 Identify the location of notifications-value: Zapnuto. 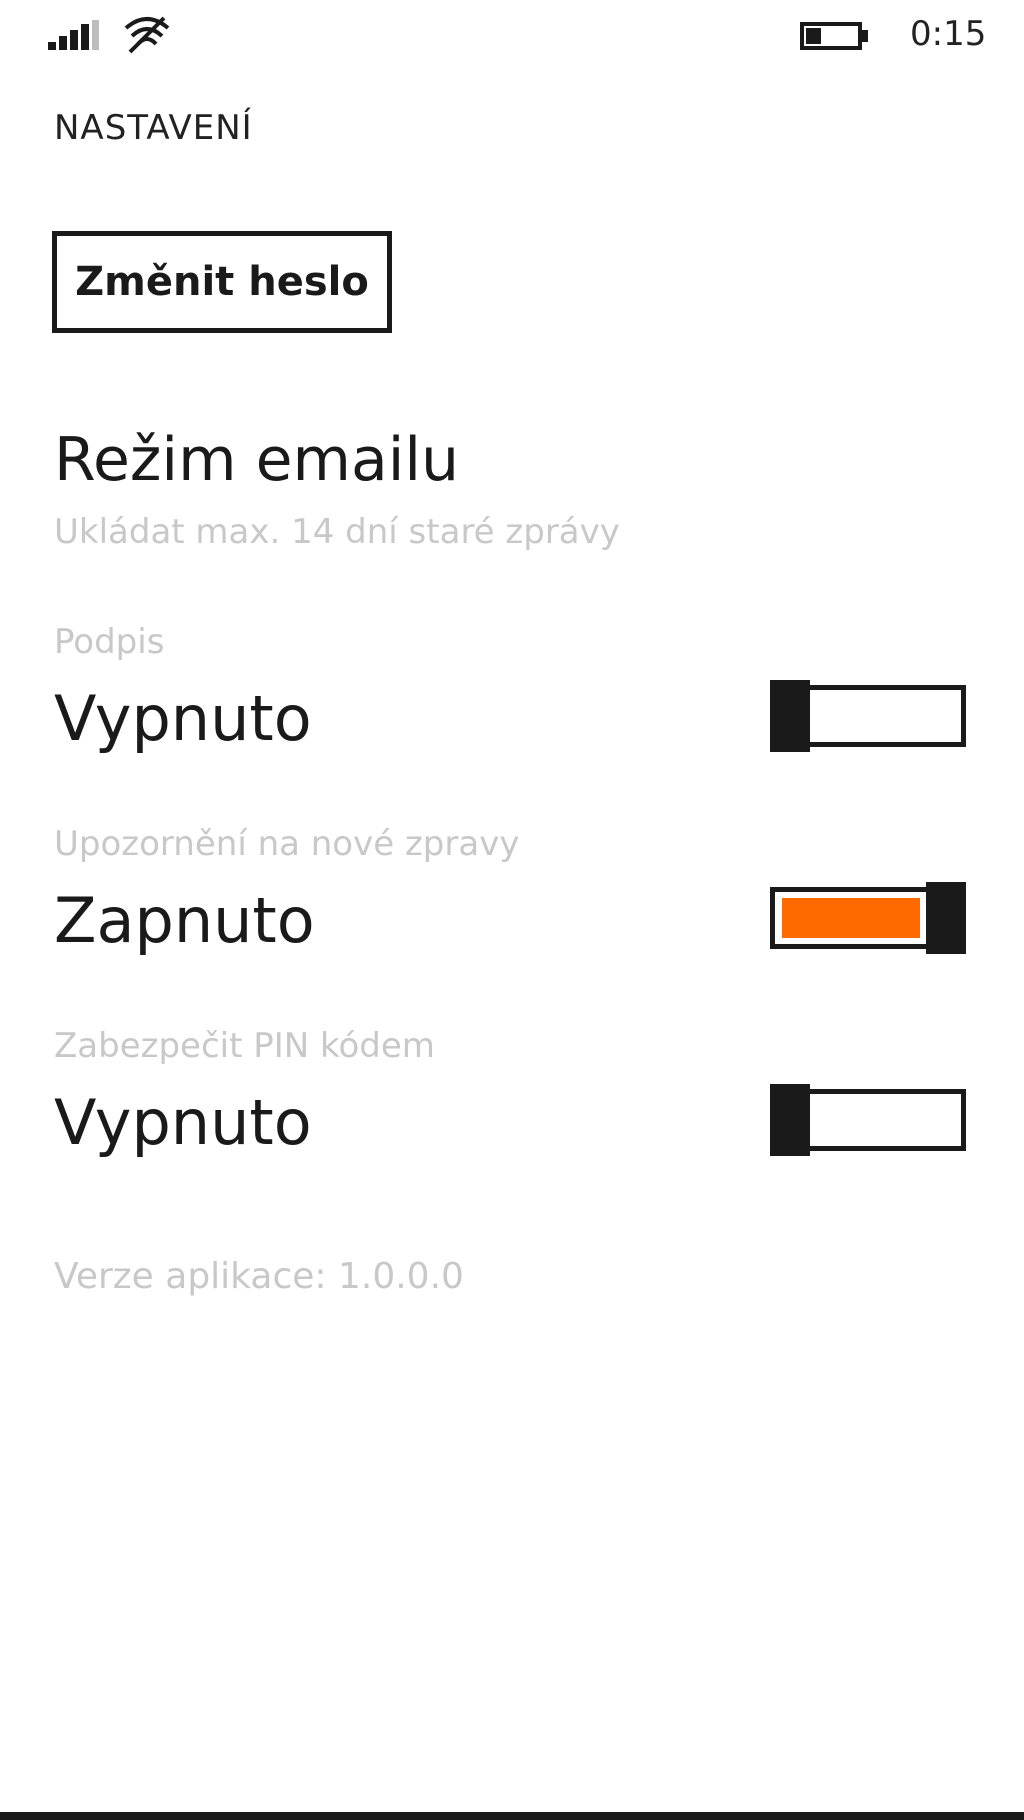
(184, 920).